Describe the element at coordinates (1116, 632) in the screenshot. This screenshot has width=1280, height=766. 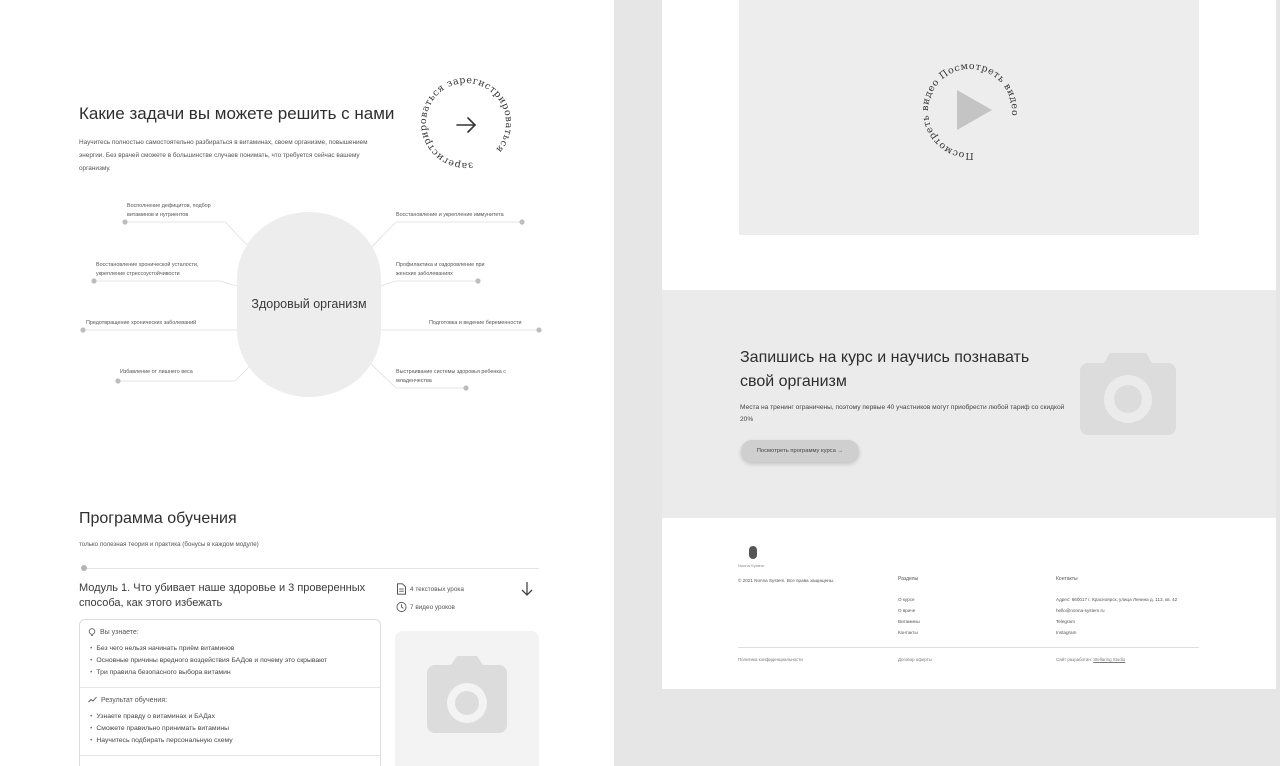
I see `footer-instagram: Instagram` at that location.